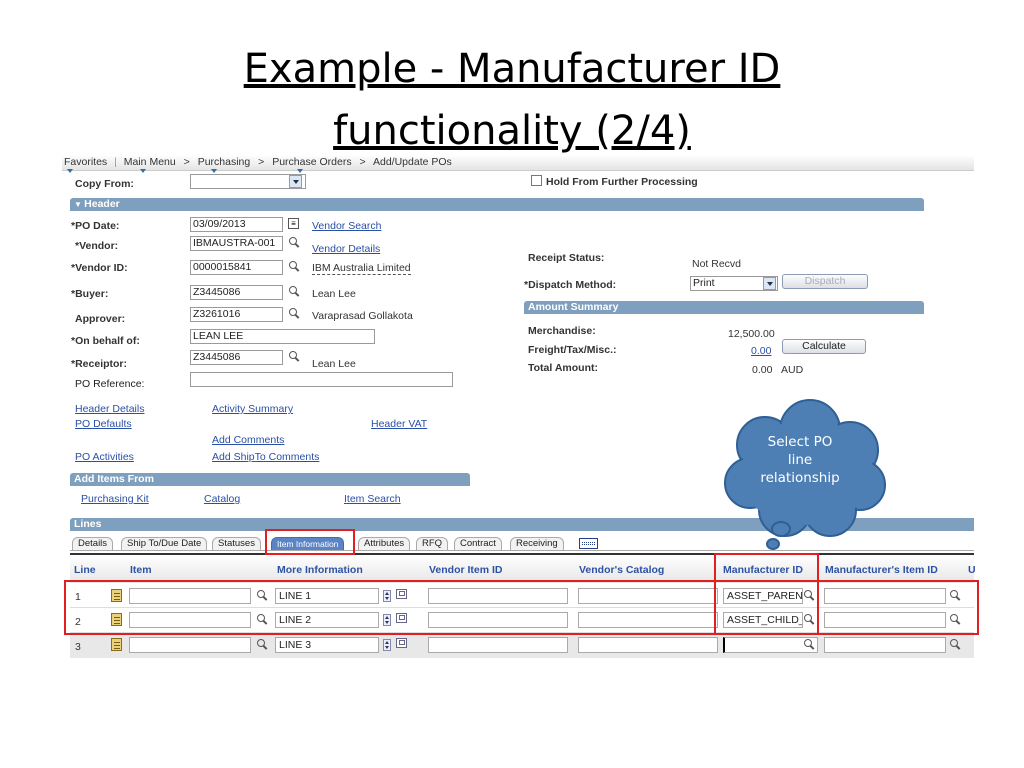  I want to click on header-section-bar: ▼ Header, so click(497, 204).